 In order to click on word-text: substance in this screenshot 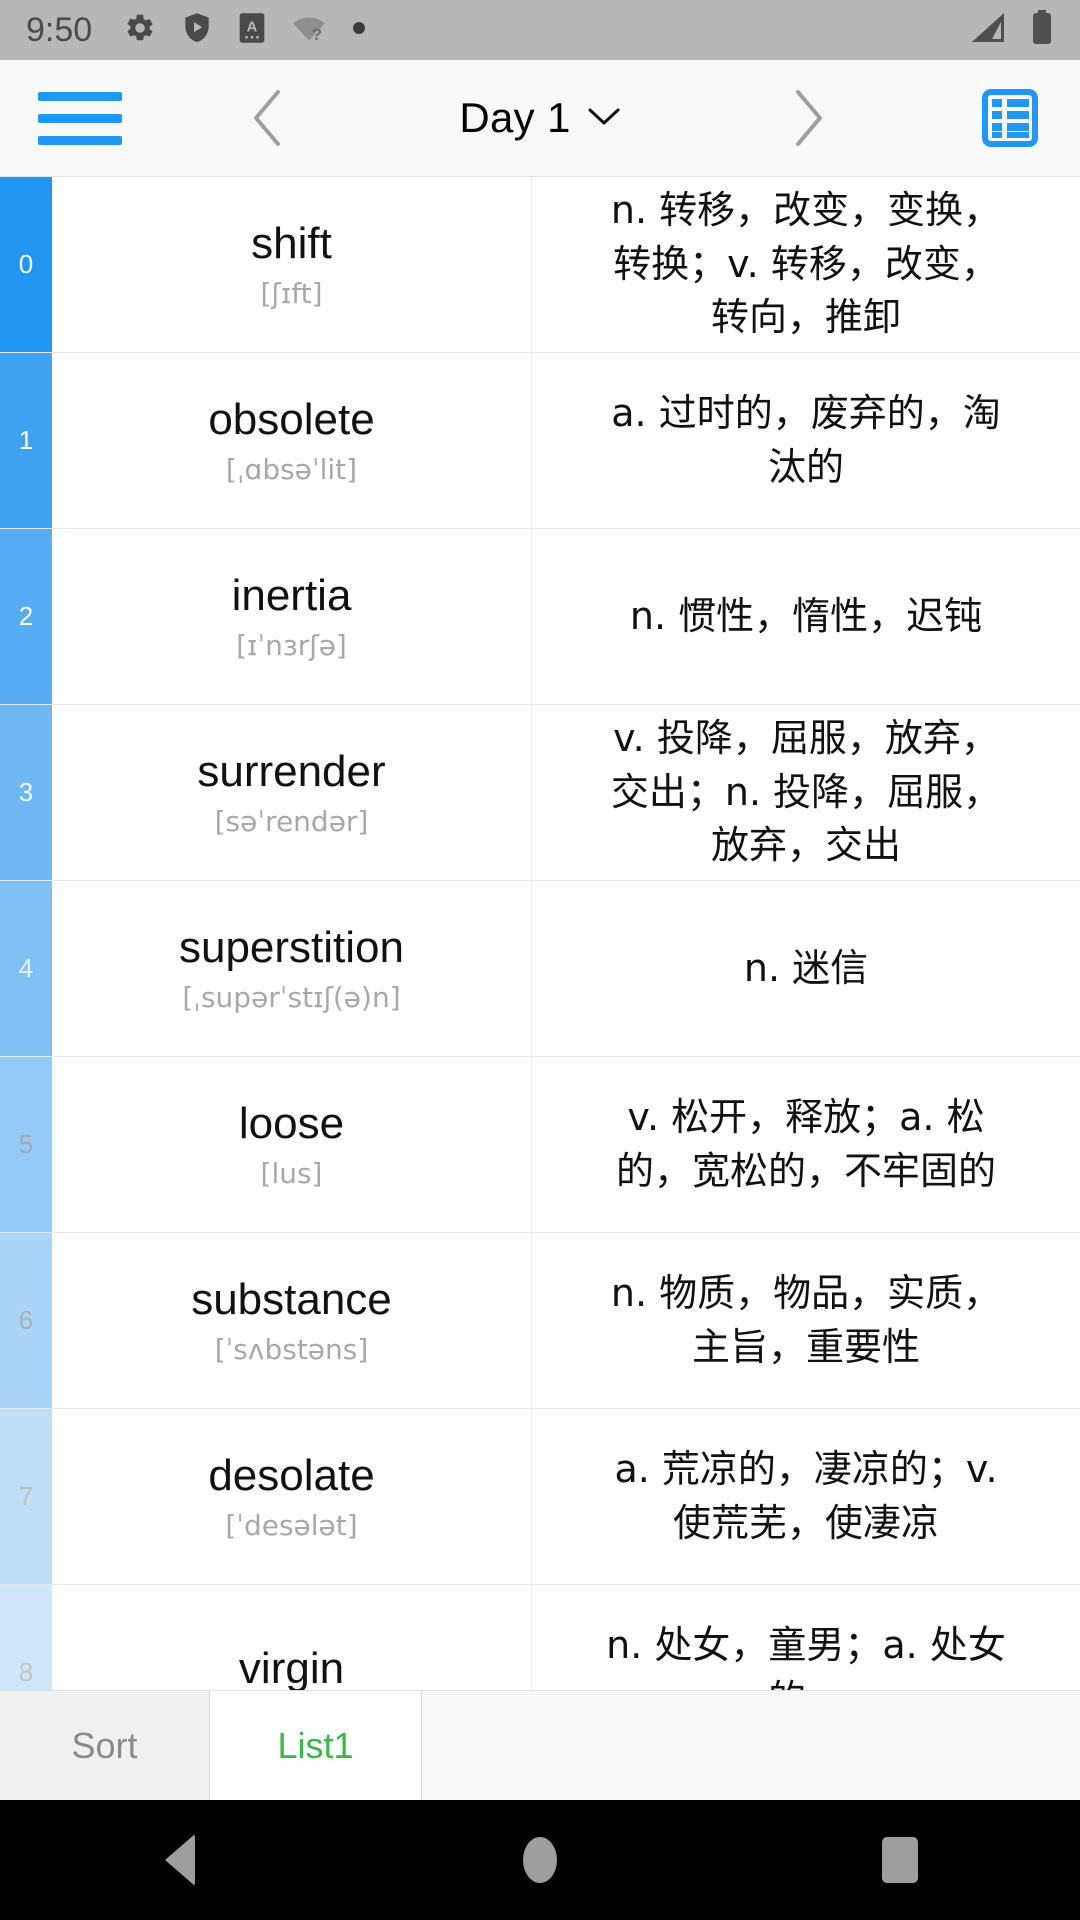, I will do `click(291, 1300)`.